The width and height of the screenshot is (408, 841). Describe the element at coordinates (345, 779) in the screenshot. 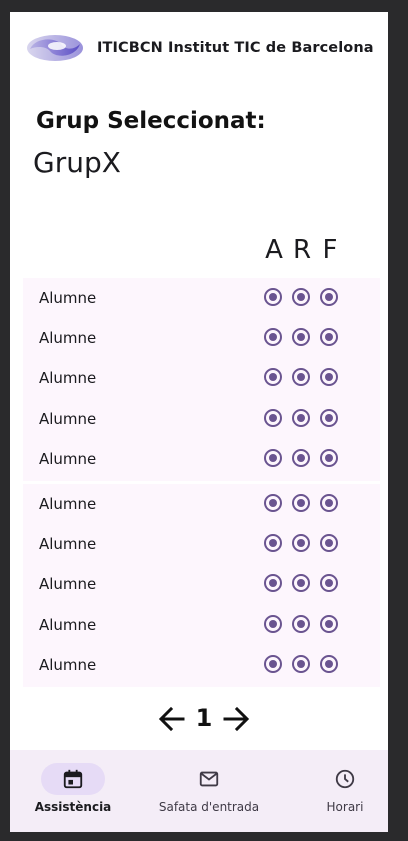

I see `clock-icon` at that location.